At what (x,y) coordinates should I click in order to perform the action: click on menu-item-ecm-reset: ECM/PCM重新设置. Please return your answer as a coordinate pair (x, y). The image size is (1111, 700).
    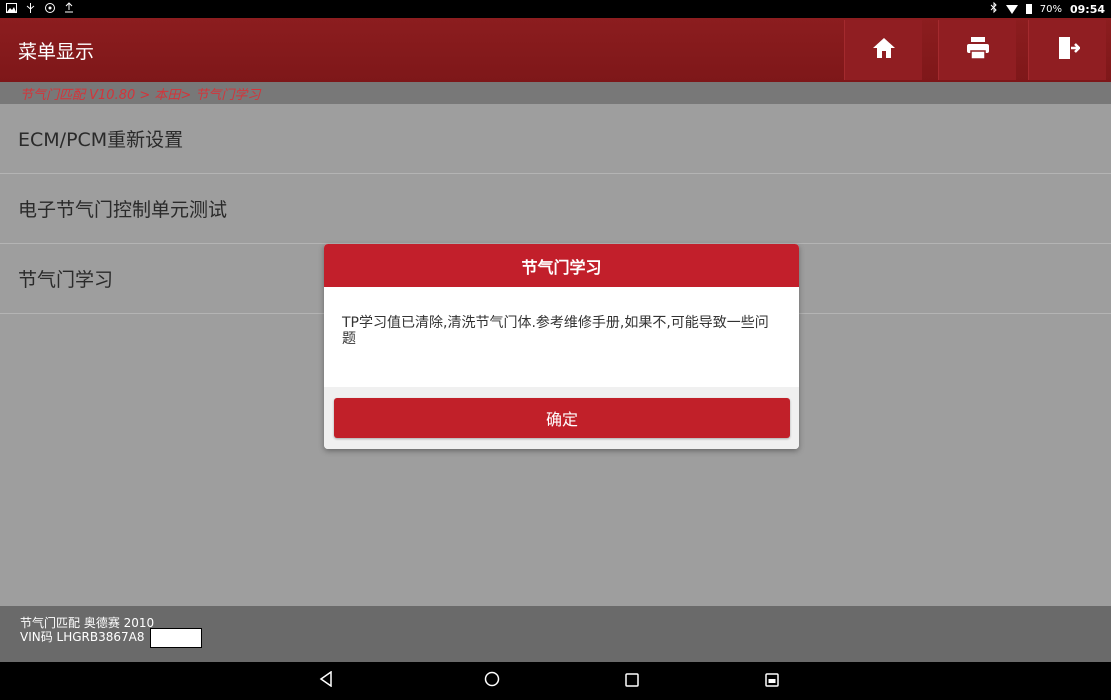
    Looking at the image, I should click on (555, 139).